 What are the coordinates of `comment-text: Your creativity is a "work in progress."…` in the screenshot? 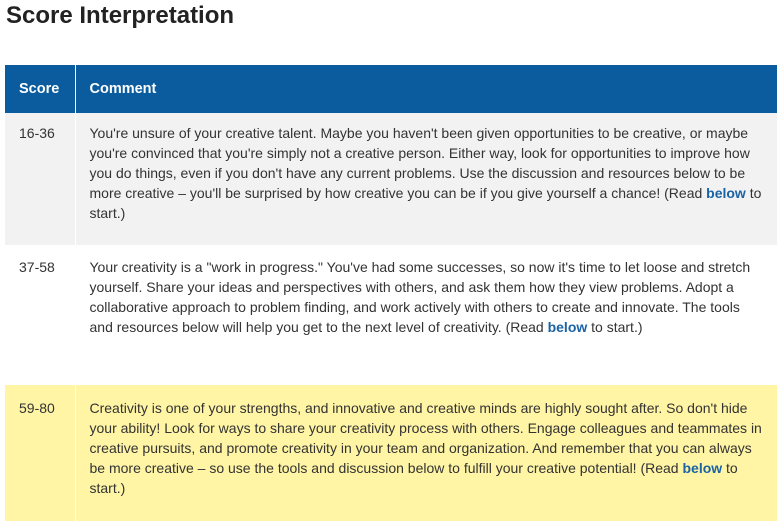 It's located at (420, 297).